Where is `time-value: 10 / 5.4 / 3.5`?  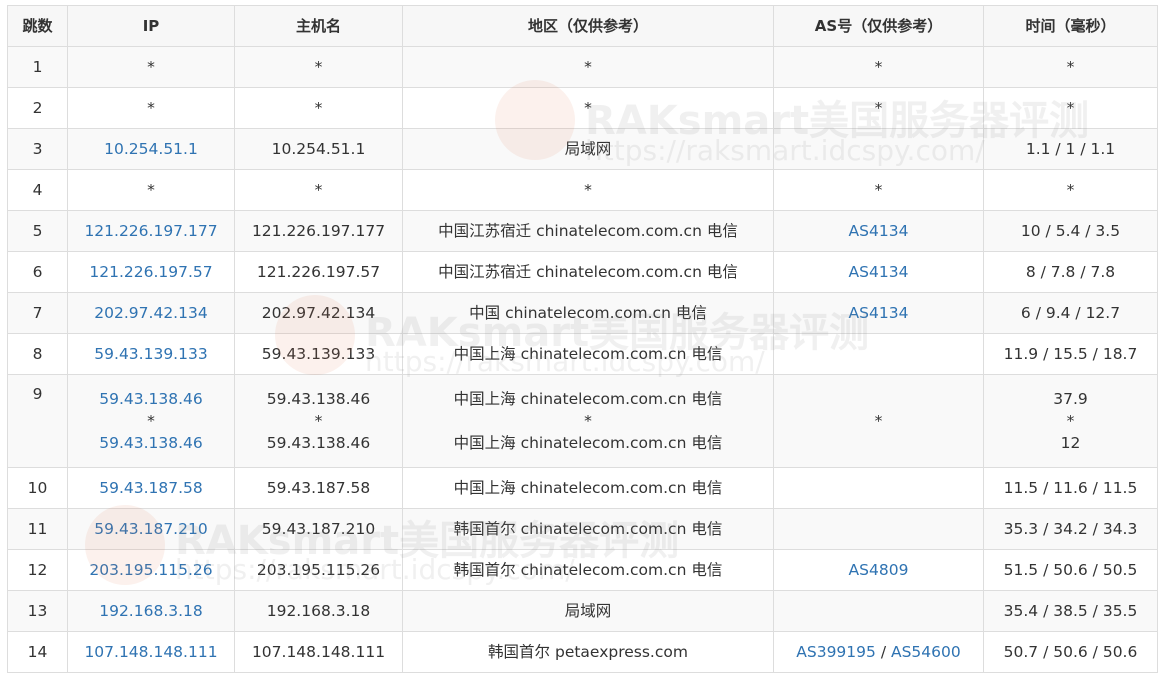
time-value: 10 / 5.4 / 3.5 is located at coordinates (1070, 231).